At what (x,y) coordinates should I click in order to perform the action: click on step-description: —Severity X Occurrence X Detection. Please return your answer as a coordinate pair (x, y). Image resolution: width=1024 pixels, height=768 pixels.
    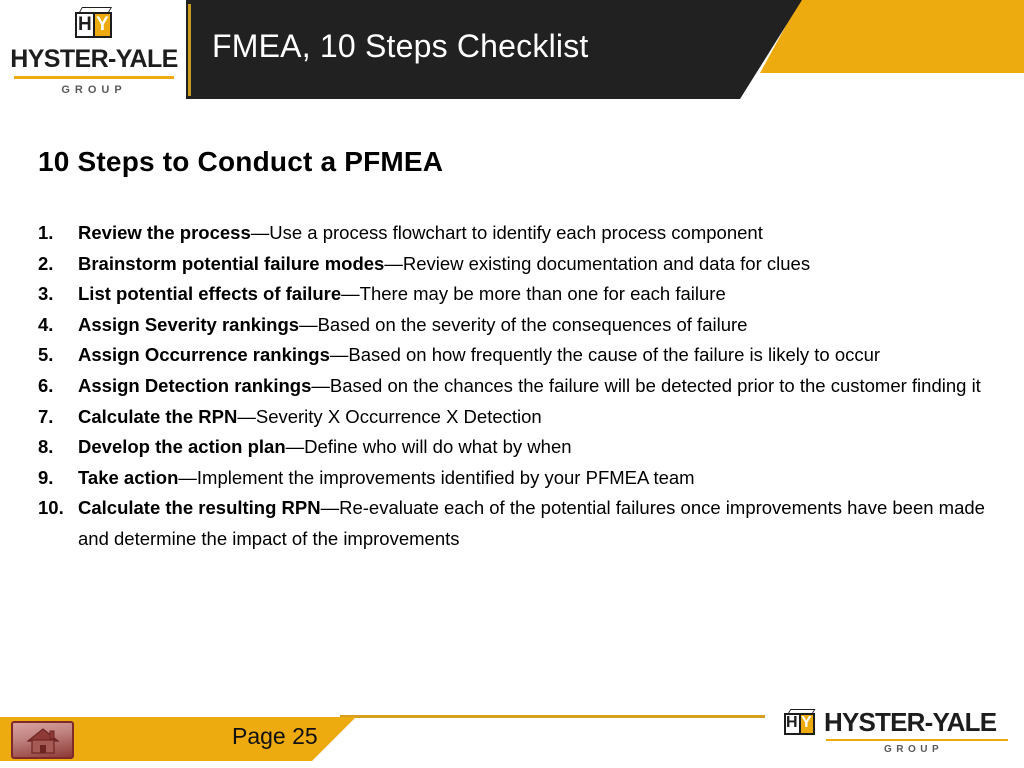
    Looking at the image, I should click on (389, 416).